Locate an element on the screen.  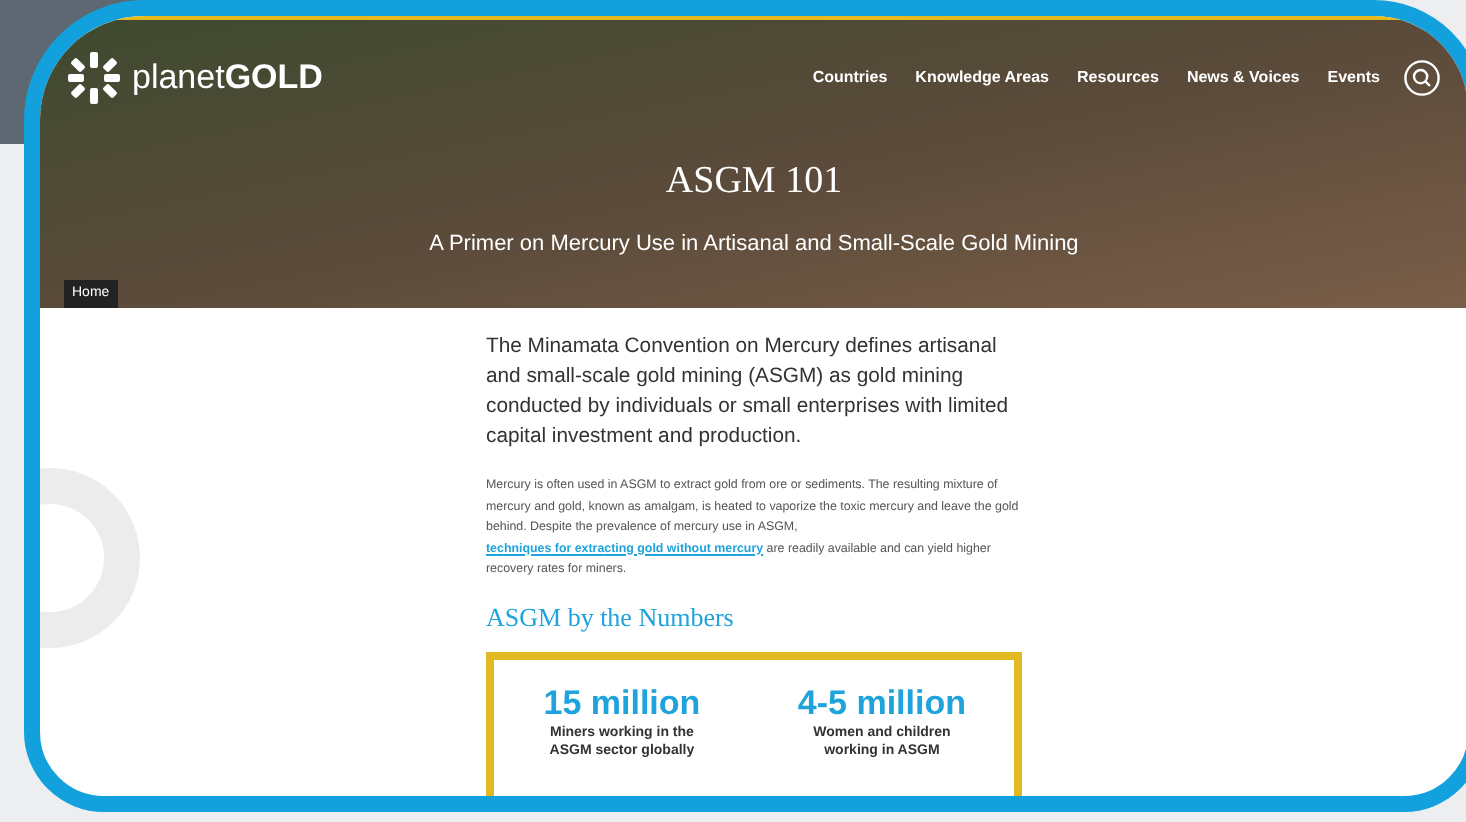
logo-icon is located at coordinates (94, 78).